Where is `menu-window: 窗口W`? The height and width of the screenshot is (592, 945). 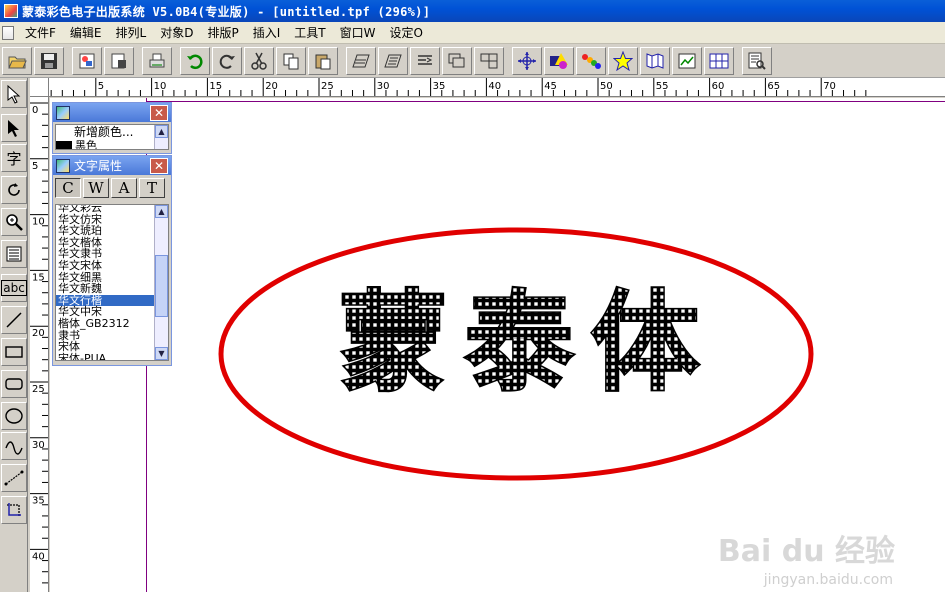
menu-window: 窗口W is located at coordinates (358, 32).